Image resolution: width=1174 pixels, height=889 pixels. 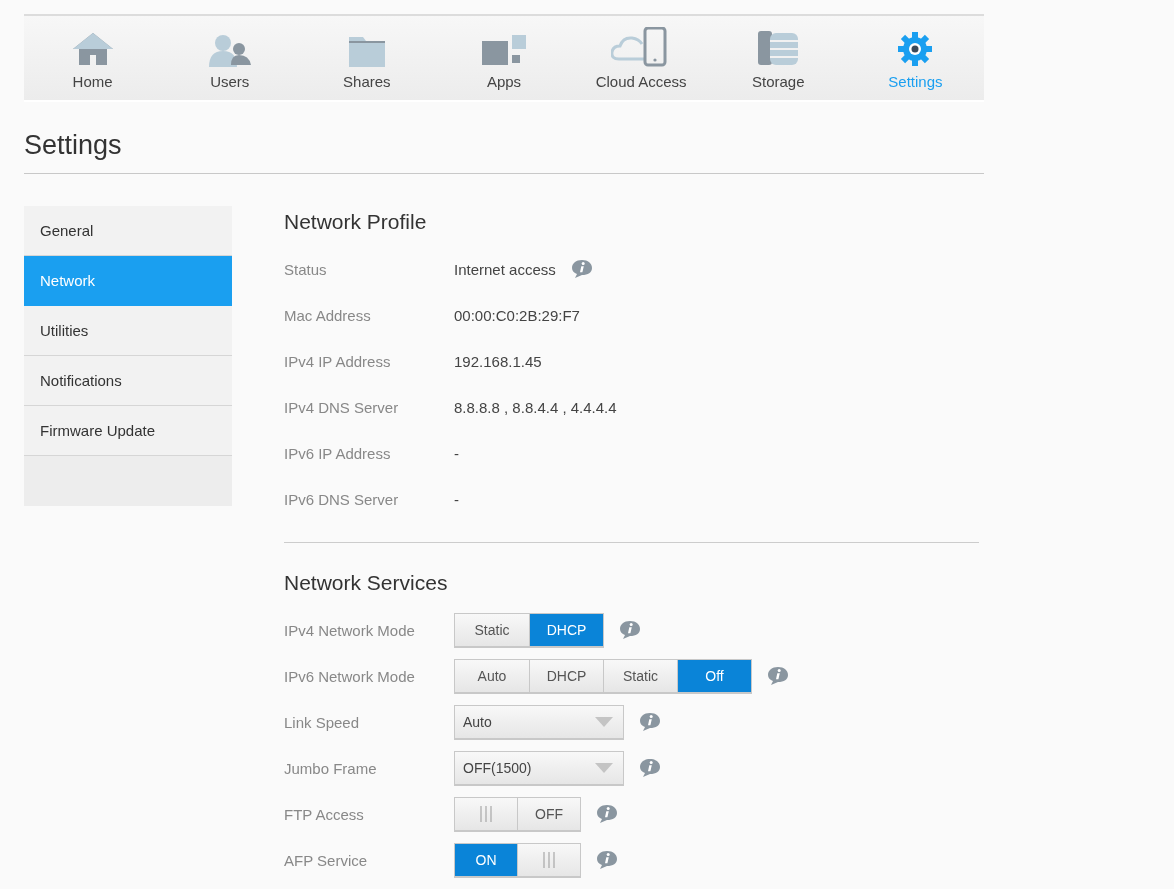 I want to click on field-label: FTP Access, so click(x=324, y=814).